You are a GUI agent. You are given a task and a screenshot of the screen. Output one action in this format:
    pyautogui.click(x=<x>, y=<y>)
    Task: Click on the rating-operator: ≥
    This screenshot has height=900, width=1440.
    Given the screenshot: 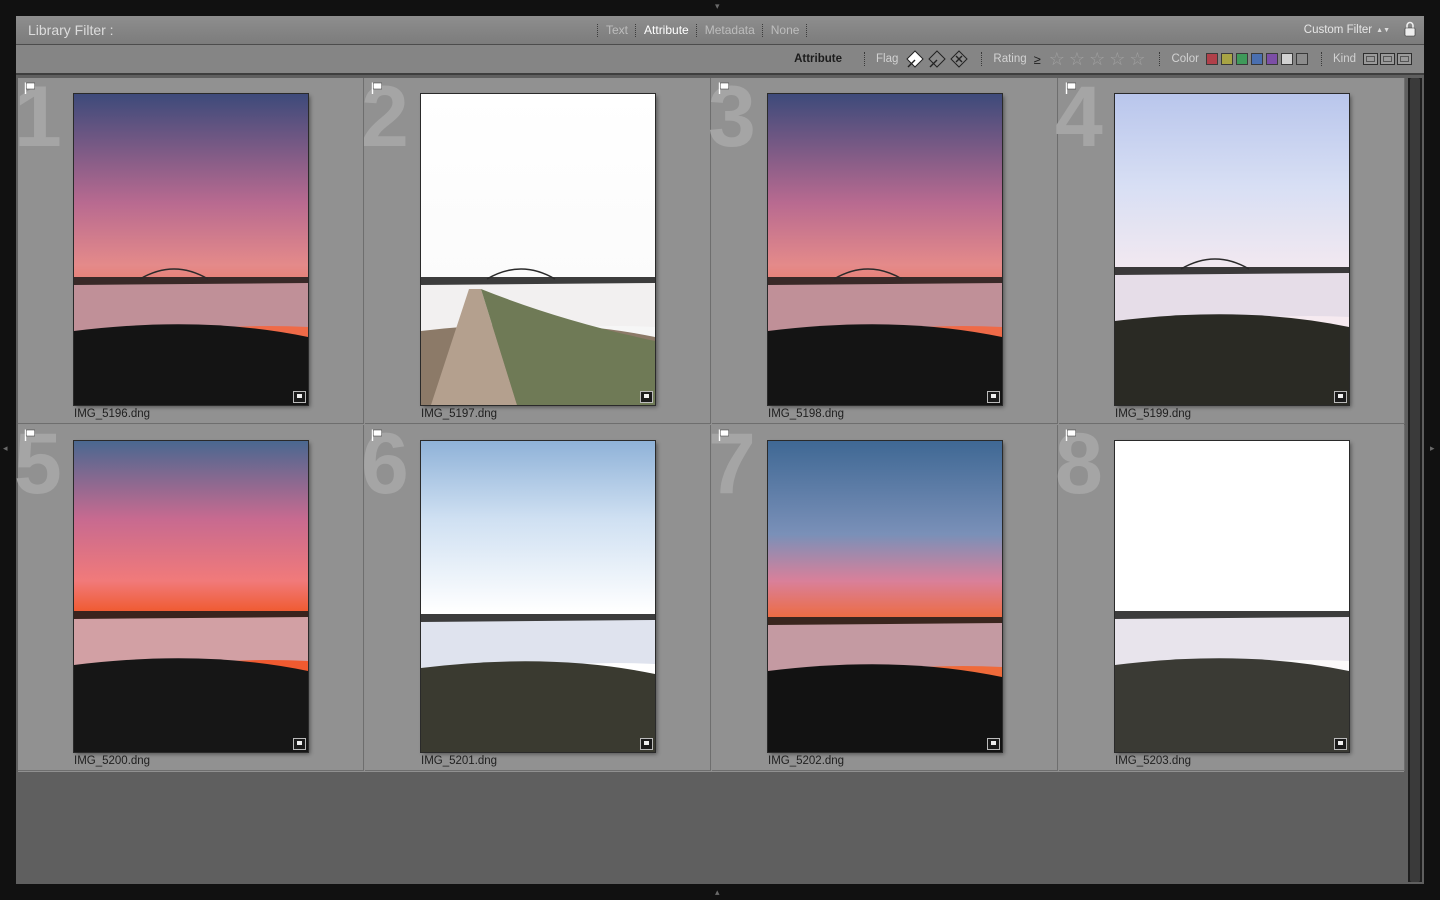 What is the action you would take?
    pyautogui.click(x=1037, y=59)
    